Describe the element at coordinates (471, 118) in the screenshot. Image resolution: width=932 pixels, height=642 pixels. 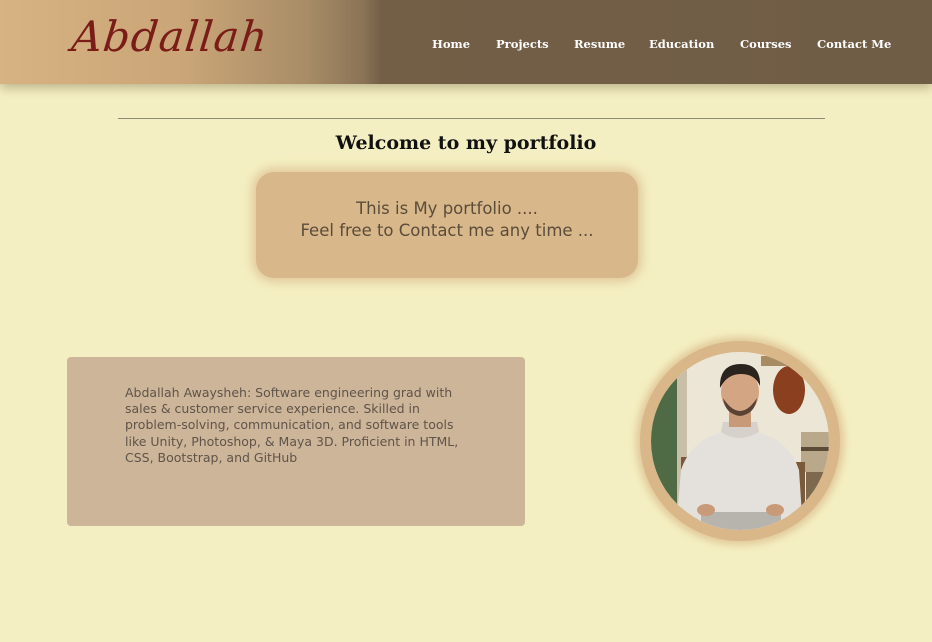
I see `section-divider` at that location.